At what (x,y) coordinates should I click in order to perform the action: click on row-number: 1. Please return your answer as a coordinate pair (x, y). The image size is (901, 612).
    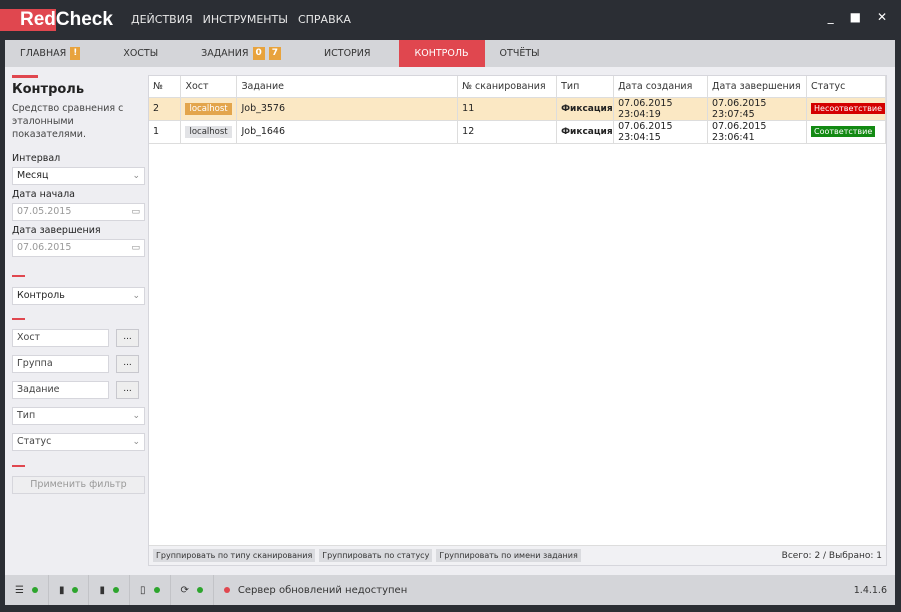
    Looking at the image, I should click on (165, 132).